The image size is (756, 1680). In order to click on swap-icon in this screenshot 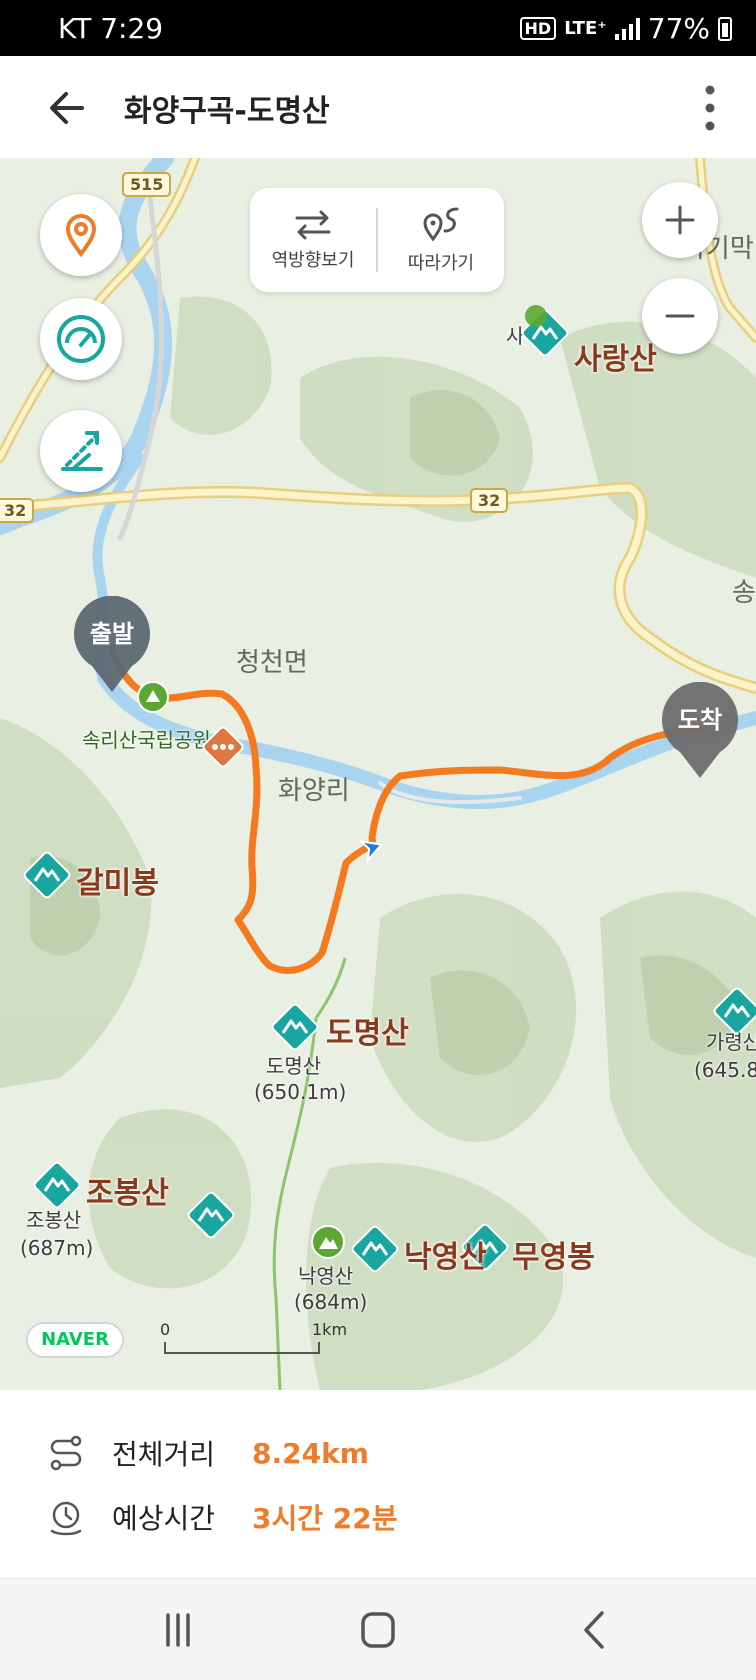, I will do `click(313, 225)`.